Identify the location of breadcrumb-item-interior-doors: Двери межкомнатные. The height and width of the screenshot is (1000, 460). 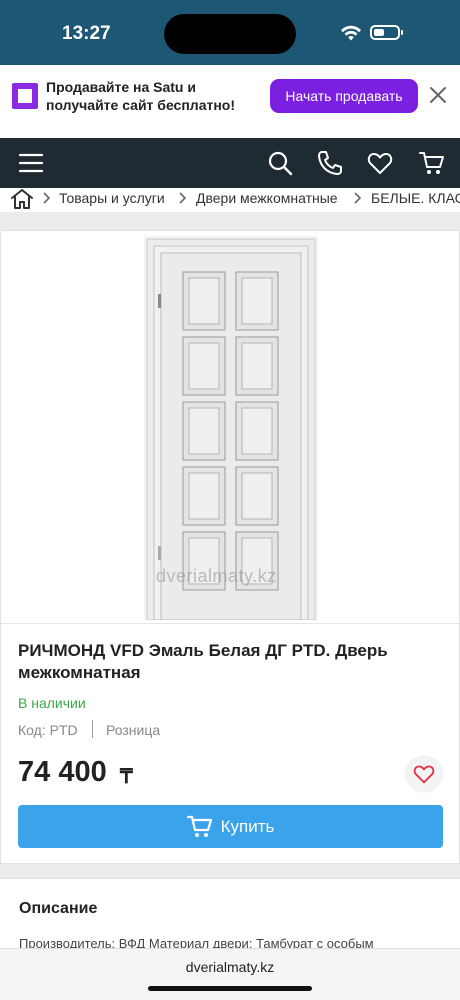
(267, 198).